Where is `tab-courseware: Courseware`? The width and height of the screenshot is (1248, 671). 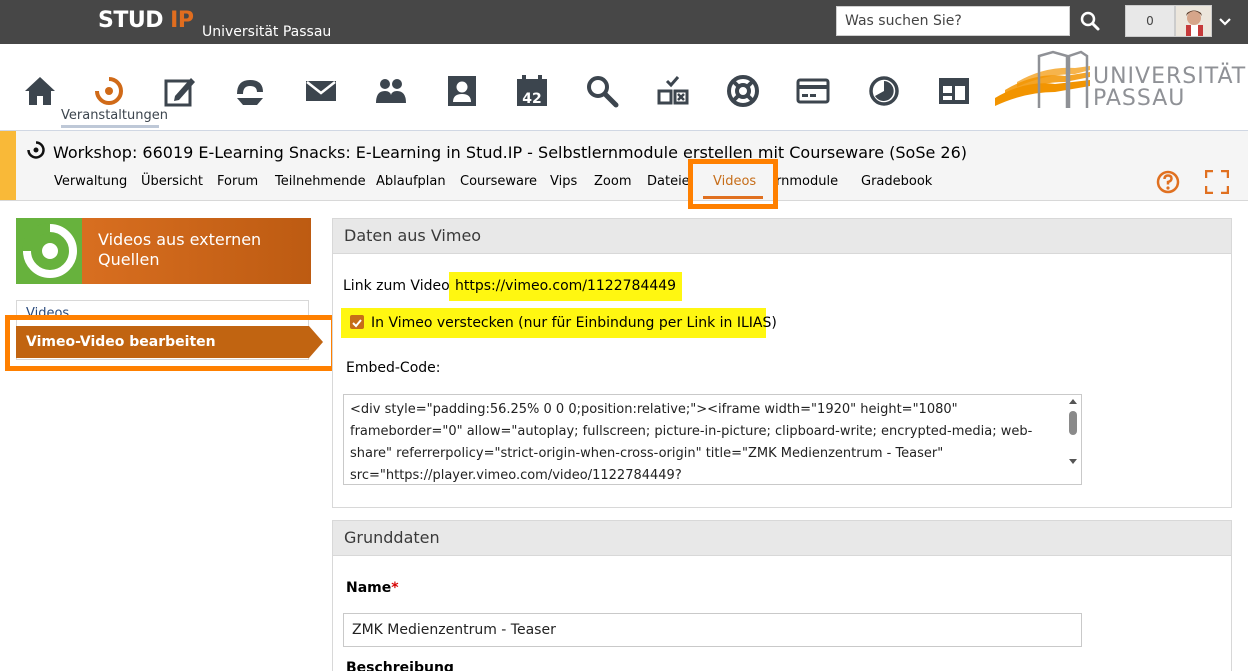 tab-courseware: Courseware is located at coordinates (498, 181).